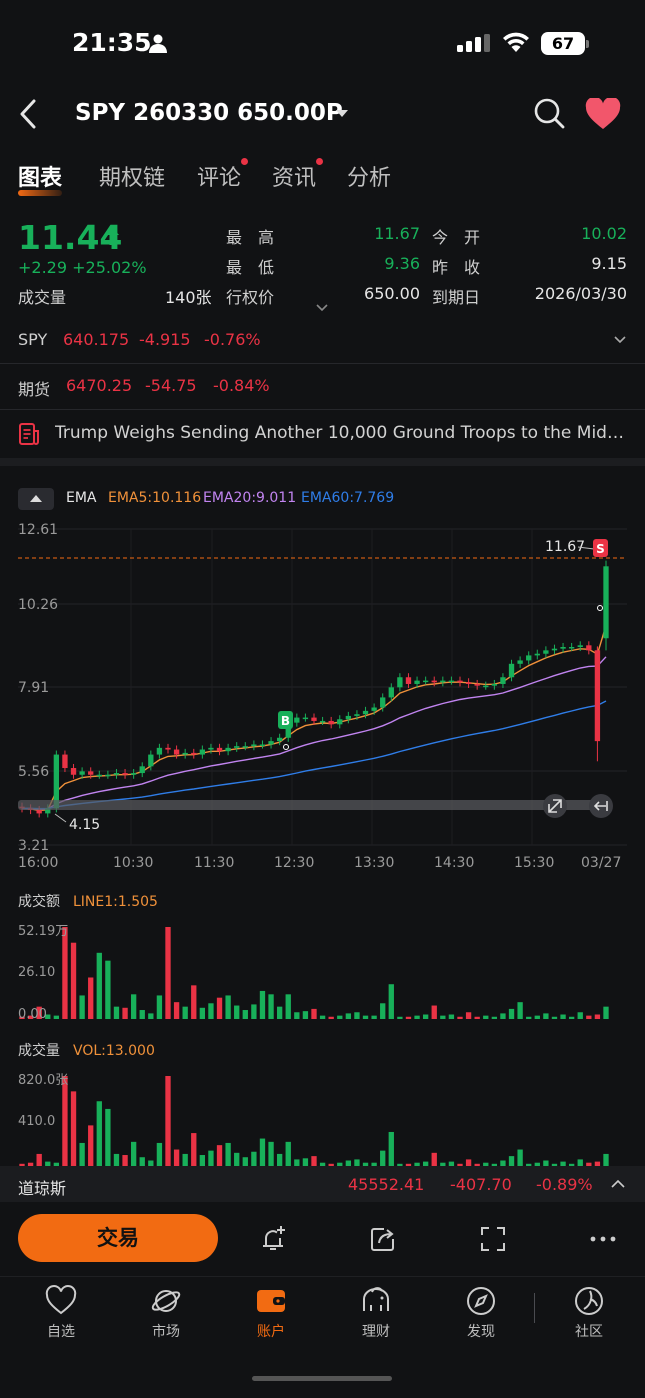 This screenshot has width=645, height=1398. What do you see at coordinates (273, 1239) in the screenshot?
I see `price-alert-bell-icon` at bounding box center [273, 1239].